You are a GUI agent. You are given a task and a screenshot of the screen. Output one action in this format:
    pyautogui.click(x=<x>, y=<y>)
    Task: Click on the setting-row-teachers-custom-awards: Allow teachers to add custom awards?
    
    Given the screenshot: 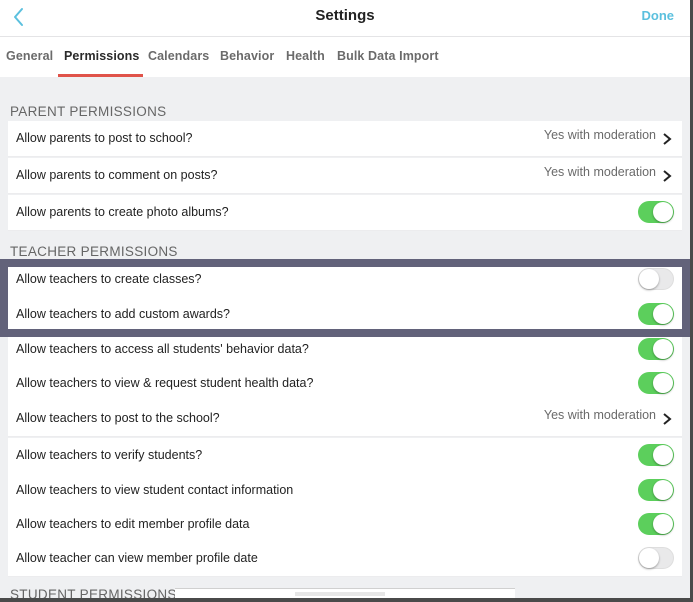 What is the action you would take?
    pyautogui.click(x=345, y=315)
    